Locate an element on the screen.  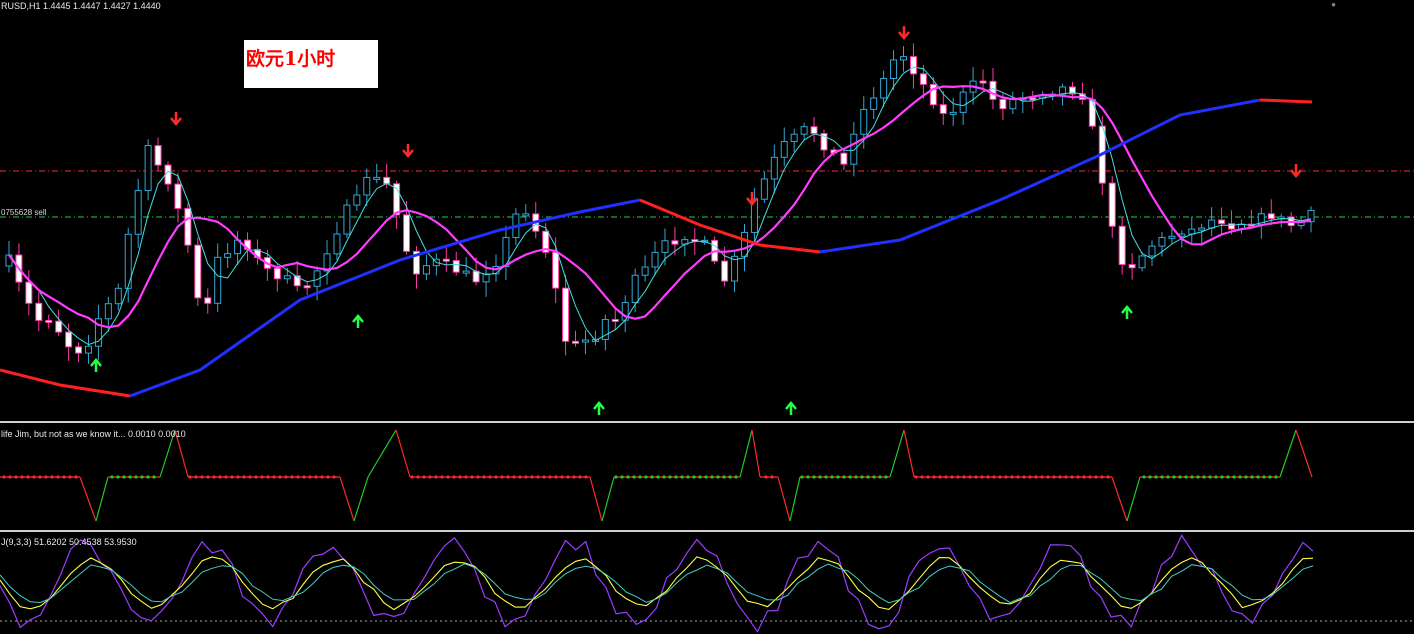
indicator2-label: J(9,3,3) 51.6202 50.4538 53.9530 is located at coordinates (69, 542).